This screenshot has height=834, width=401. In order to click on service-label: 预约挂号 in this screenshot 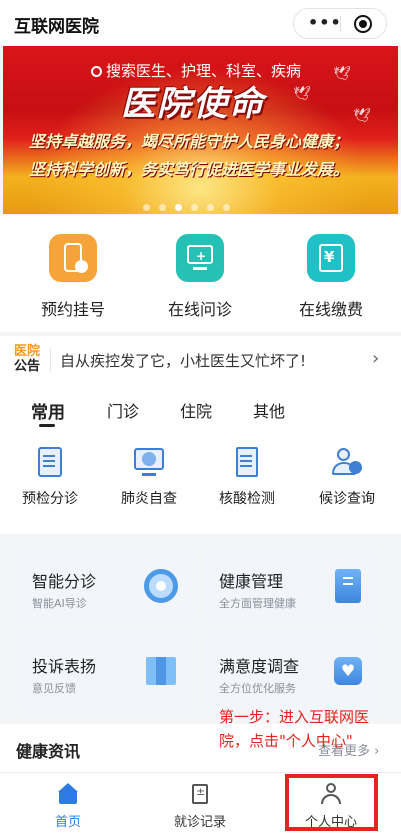, I will do `click(72, 309)`.